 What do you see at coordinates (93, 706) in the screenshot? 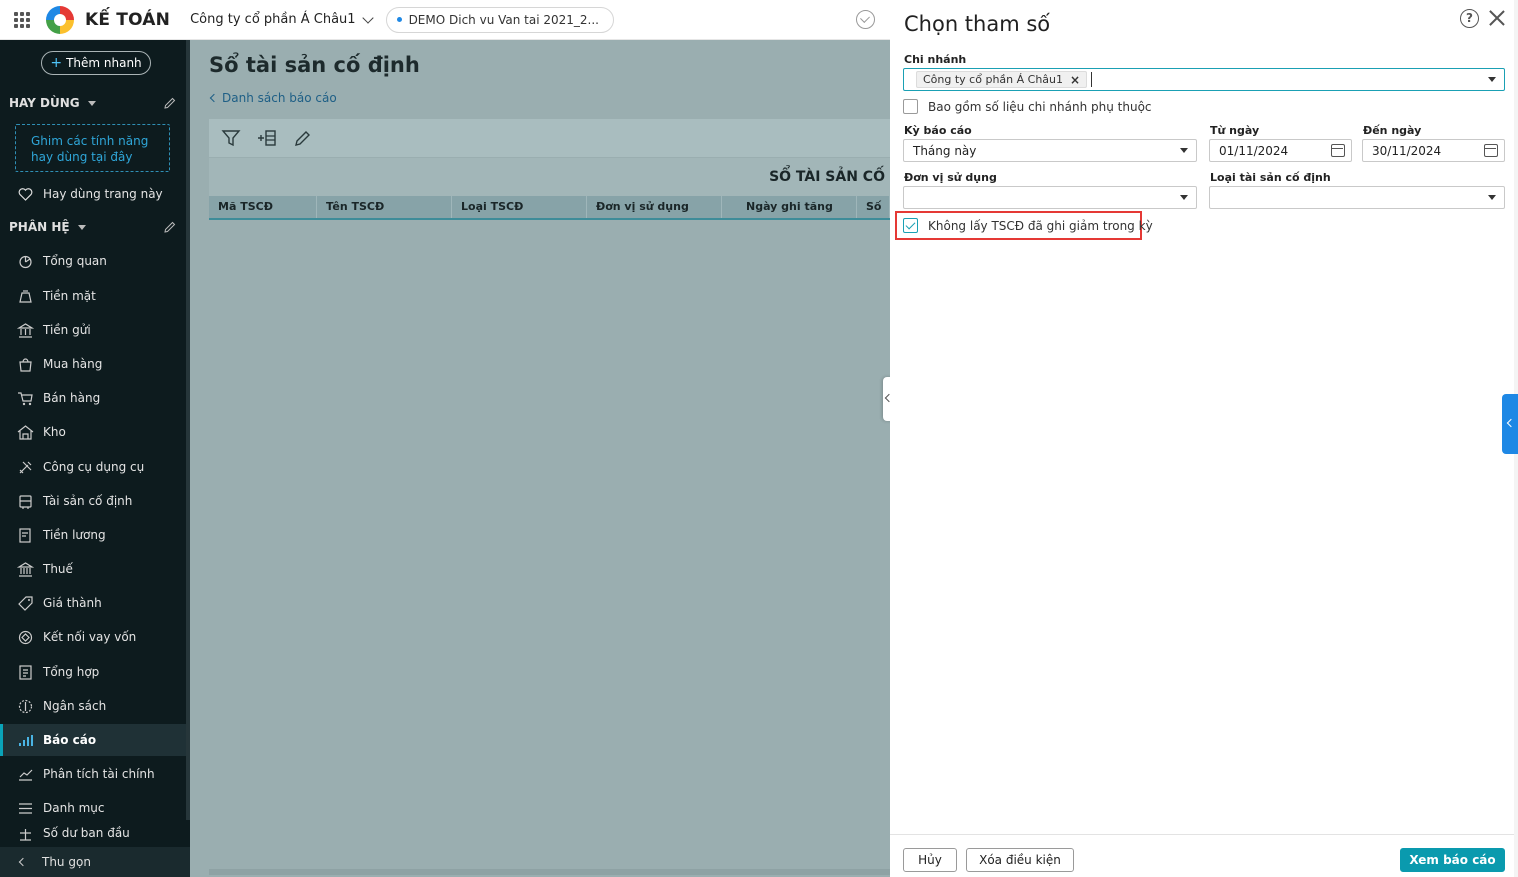
I see `sidebar-item-14: Ngân sách` at bounding box center [93, 706].